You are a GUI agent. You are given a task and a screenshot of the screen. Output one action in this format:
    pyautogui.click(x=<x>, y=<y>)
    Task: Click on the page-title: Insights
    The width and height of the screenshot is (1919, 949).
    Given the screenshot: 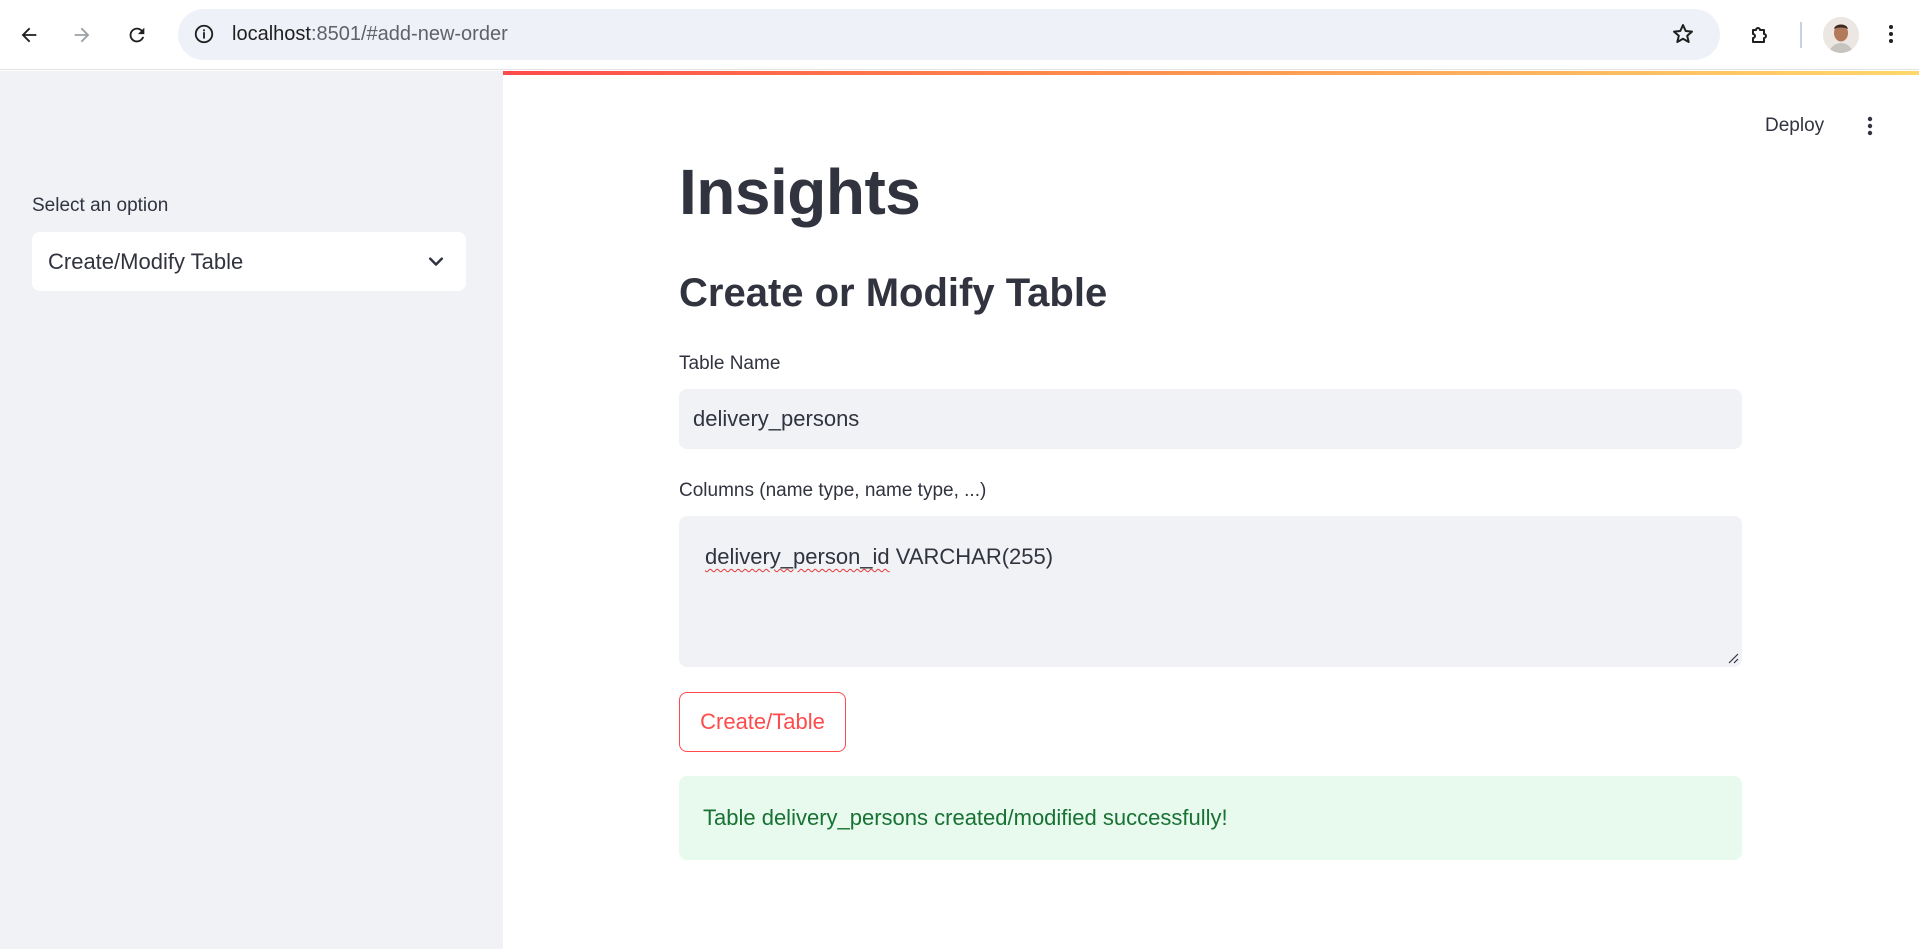 What is the action you would take?
    pyautogui.click(x=800, y=192)
    